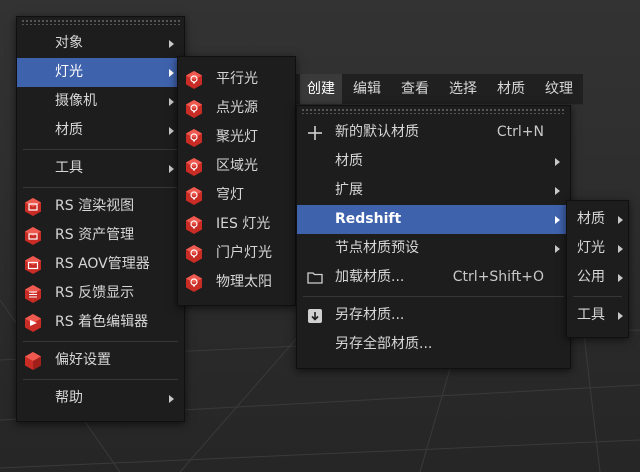 This screenshot has height=472, width=640. Describe the element at coordinates (236, 282) in the screenshot. I see `light-item-sun: 物理太阳` at that location.